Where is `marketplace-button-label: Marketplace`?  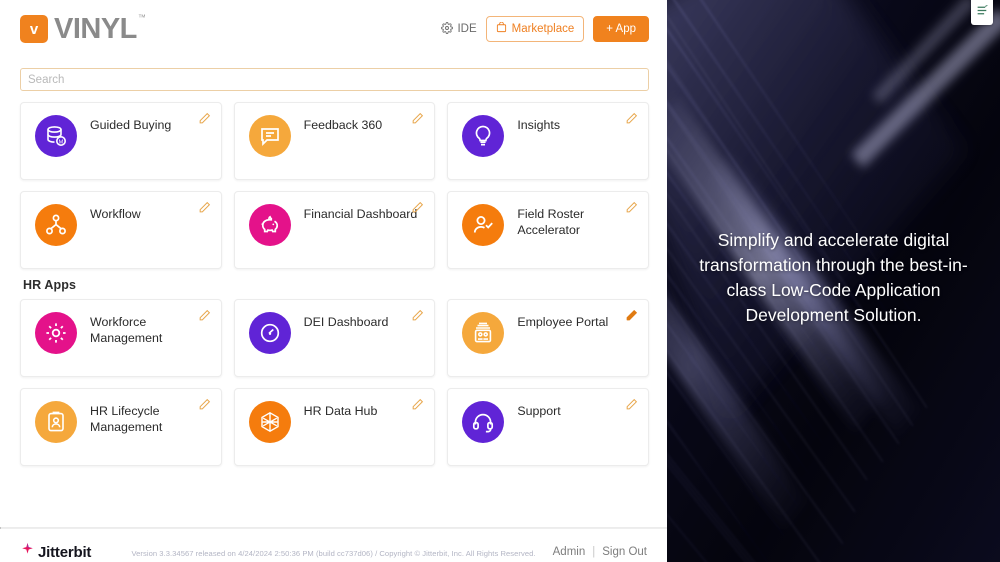 marketplace-button-label: Marketplace is located at coordinates (543, 29).